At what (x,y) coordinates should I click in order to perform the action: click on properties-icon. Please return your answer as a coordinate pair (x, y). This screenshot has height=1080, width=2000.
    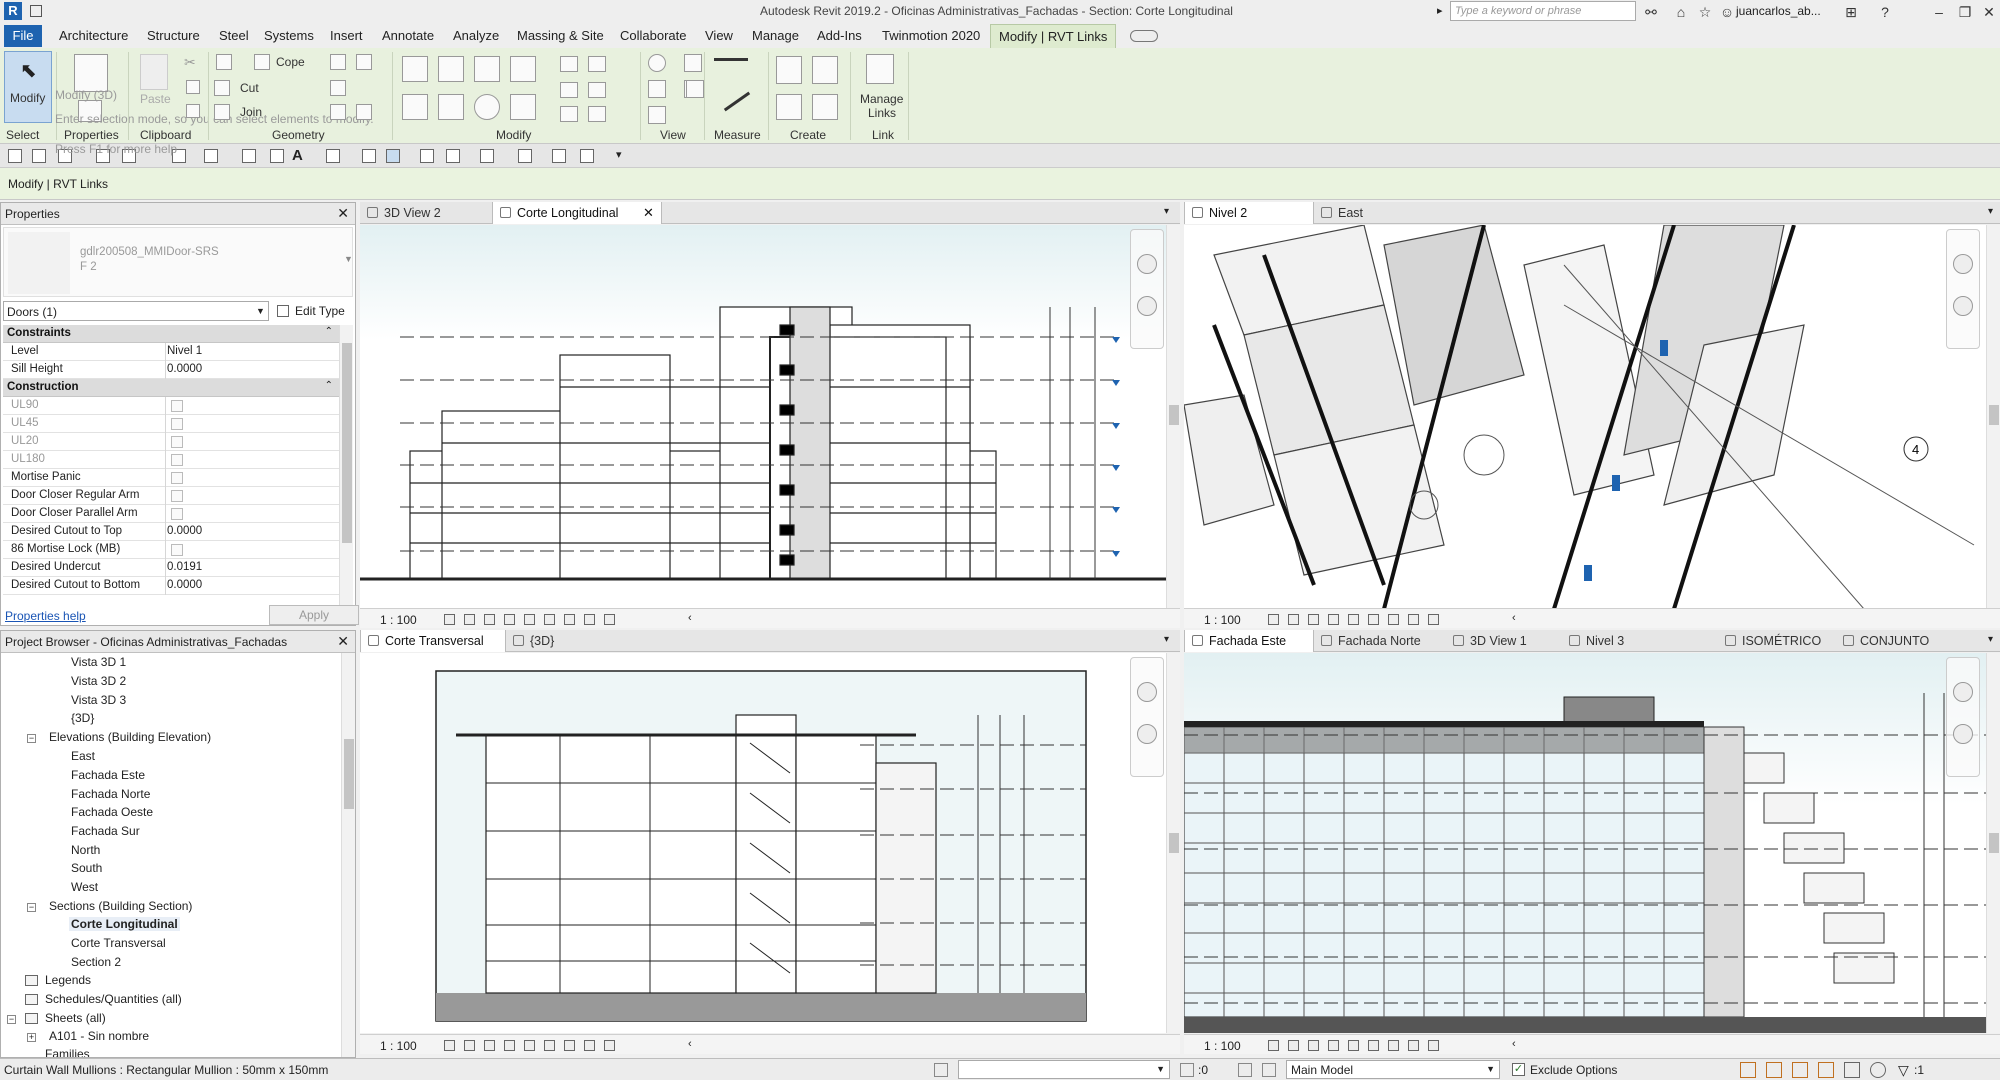
    Looking at the image, I should click on (91, 73).